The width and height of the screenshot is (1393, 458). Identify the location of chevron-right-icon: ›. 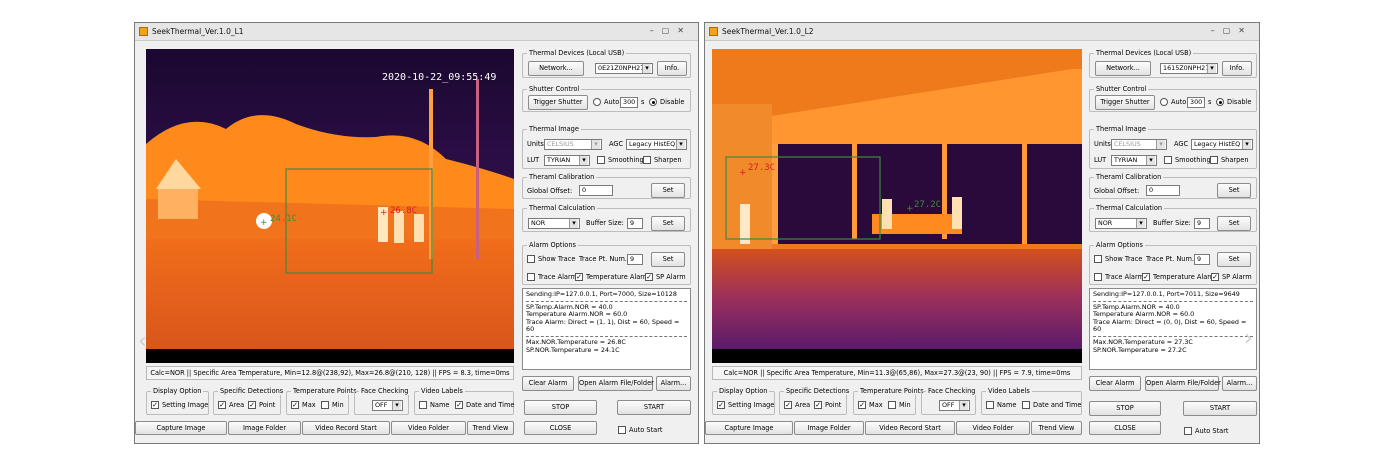
(1248, 338).